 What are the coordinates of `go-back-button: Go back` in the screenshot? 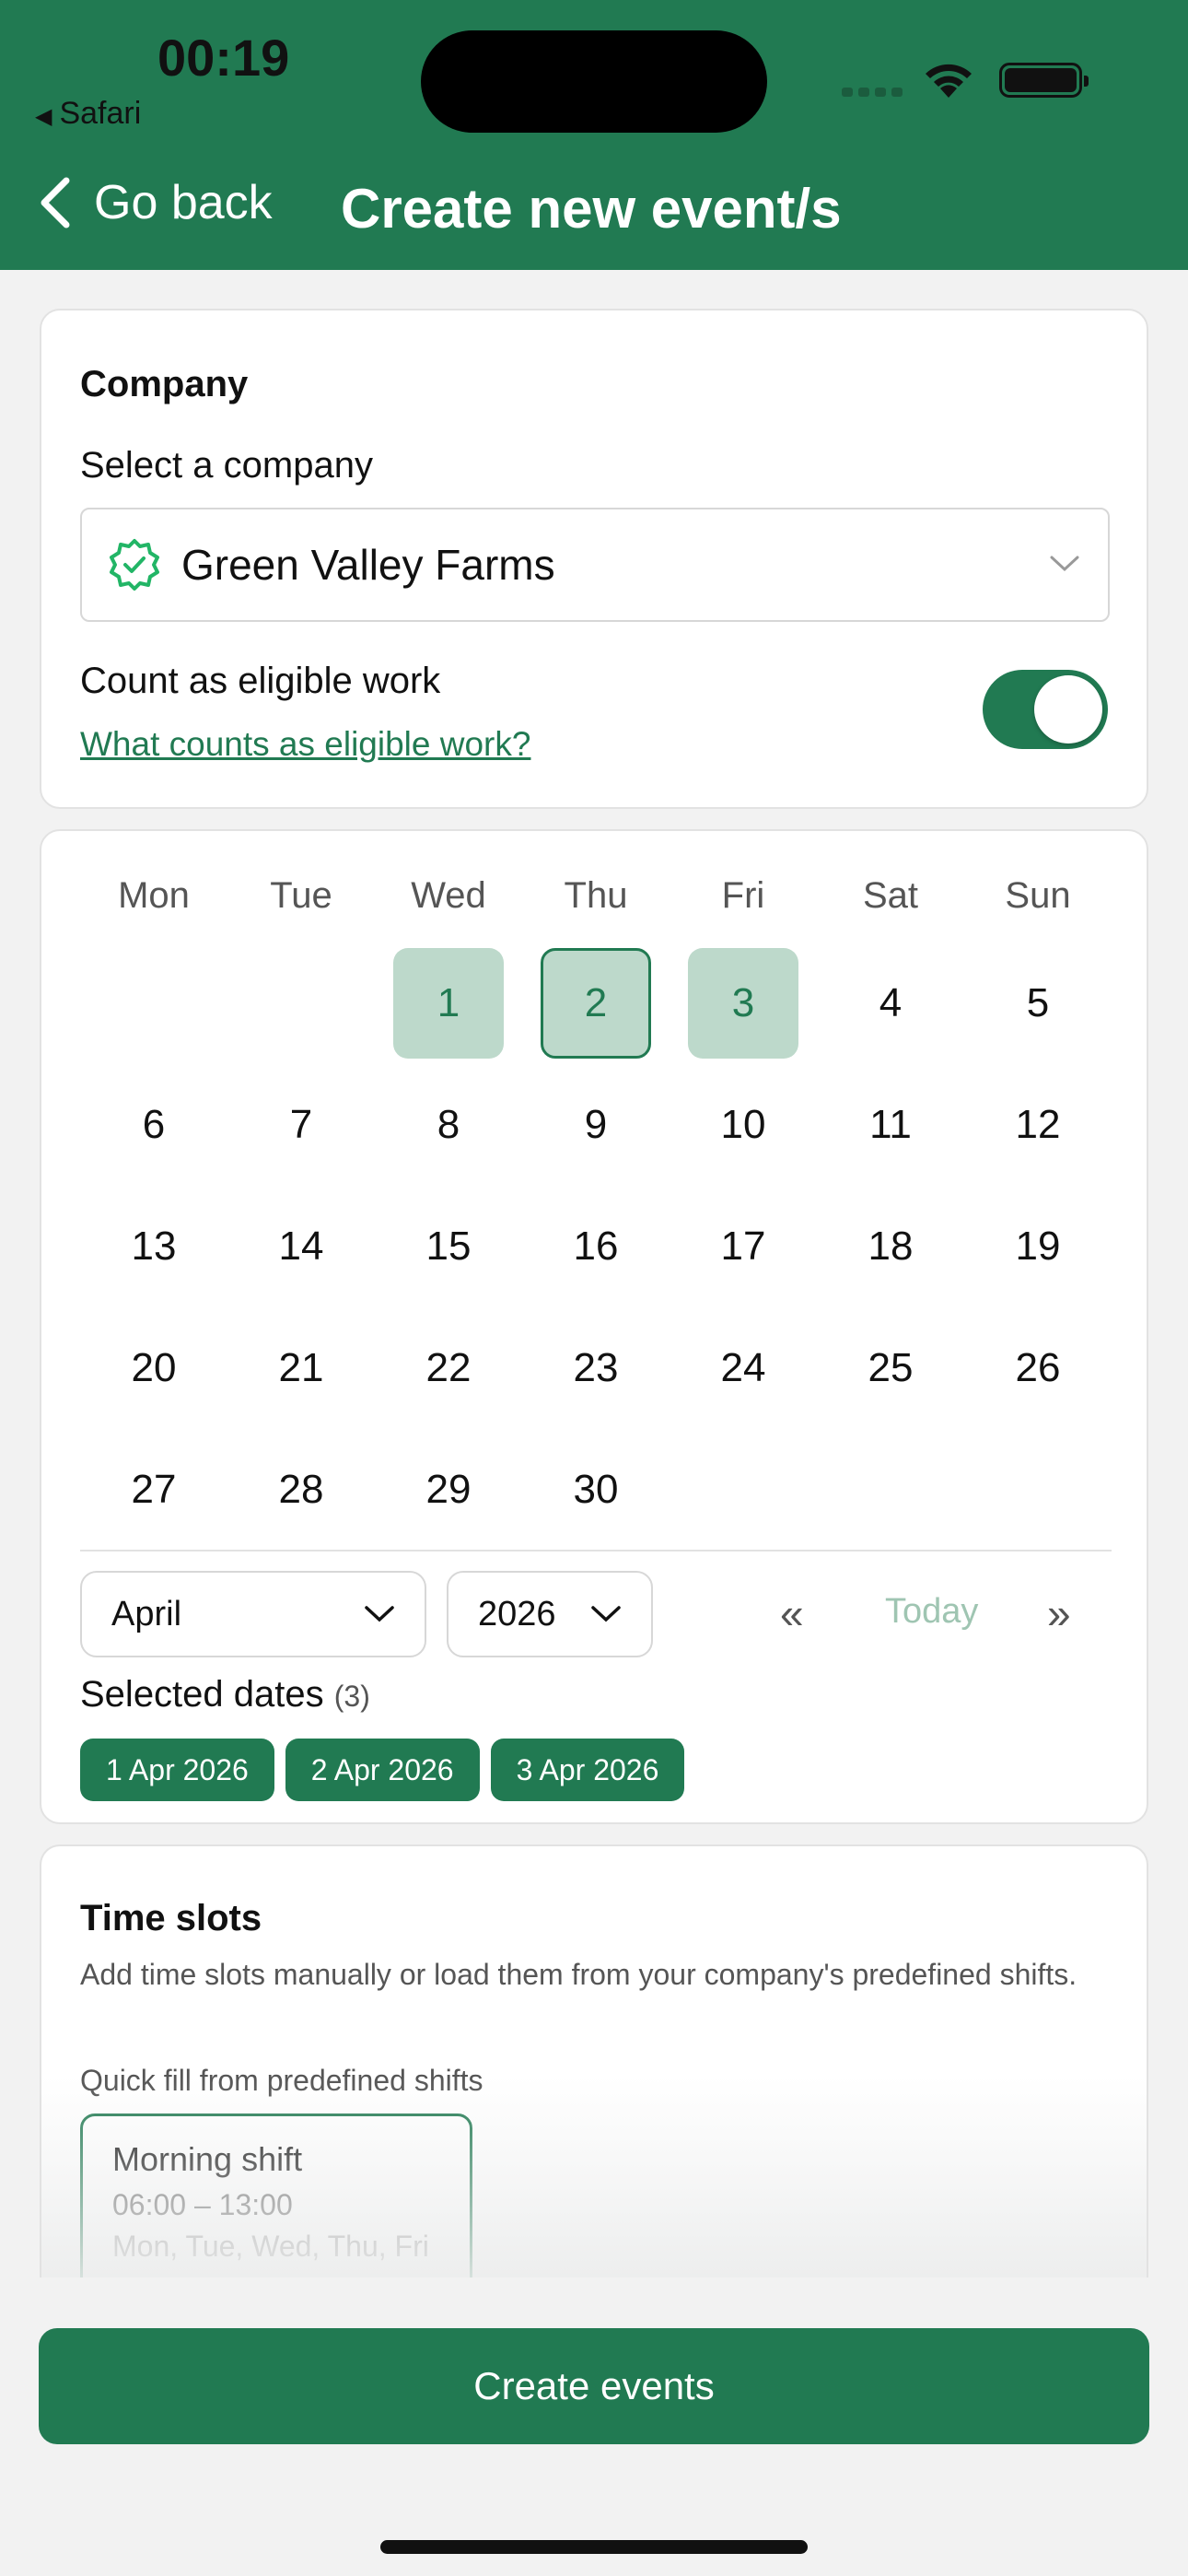 It's located at (154, 202).